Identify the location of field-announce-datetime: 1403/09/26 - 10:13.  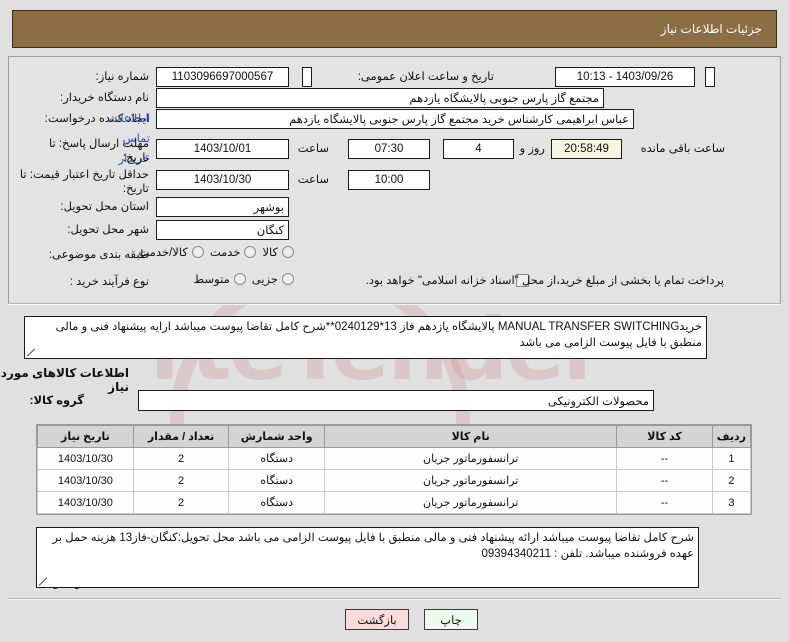
(625, 77).